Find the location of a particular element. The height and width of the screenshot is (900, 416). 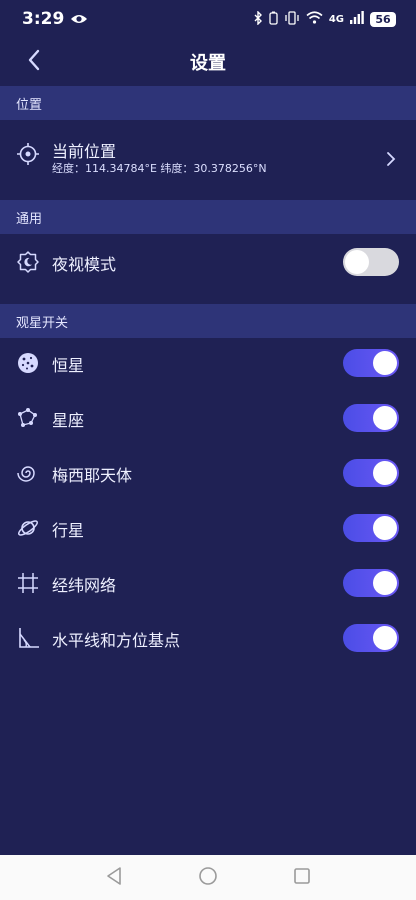

grid-toggle is located at coordinates (371, 583).